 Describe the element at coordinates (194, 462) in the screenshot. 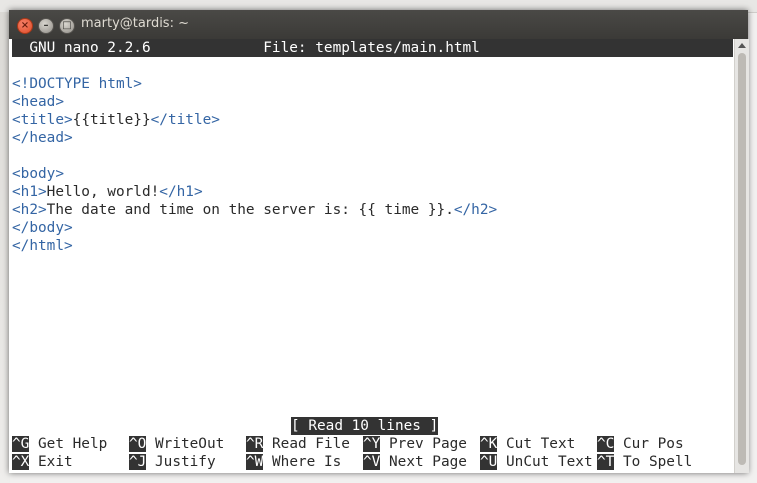

I see `shortcut-label: Justify` at that location.